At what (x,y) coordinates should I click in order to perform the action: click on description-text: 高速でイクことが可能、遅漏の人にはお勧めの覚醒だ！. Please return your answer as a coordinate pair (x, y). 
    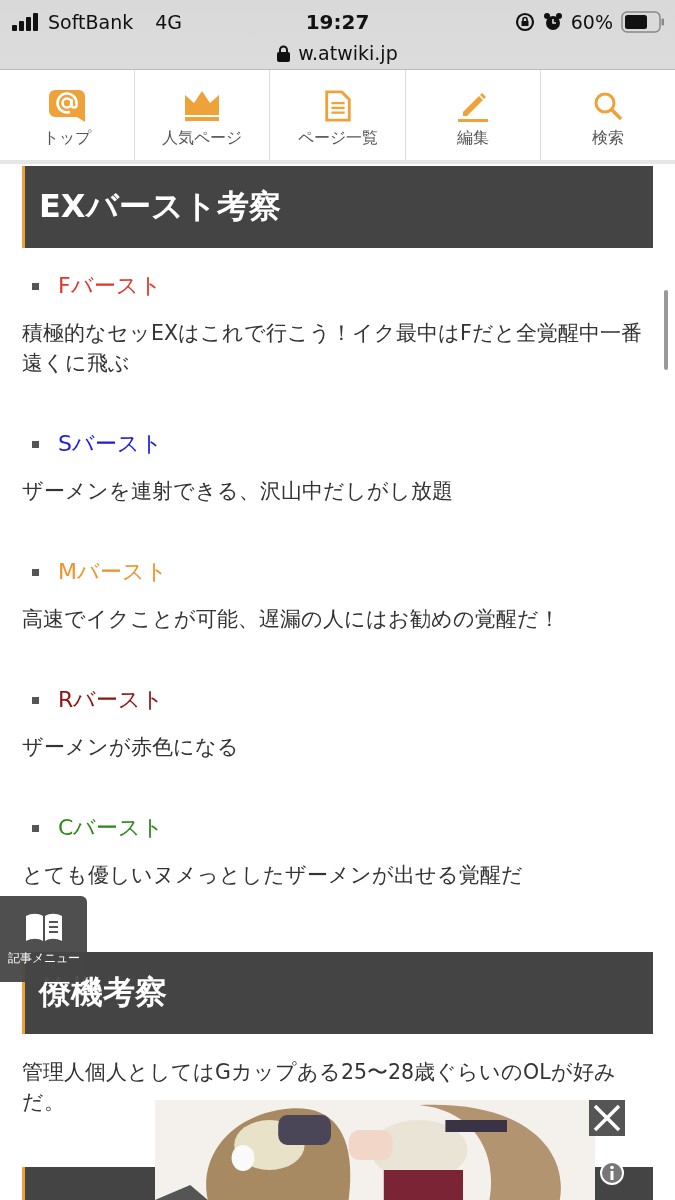
    Looking at the image, I should click on (291, 619).